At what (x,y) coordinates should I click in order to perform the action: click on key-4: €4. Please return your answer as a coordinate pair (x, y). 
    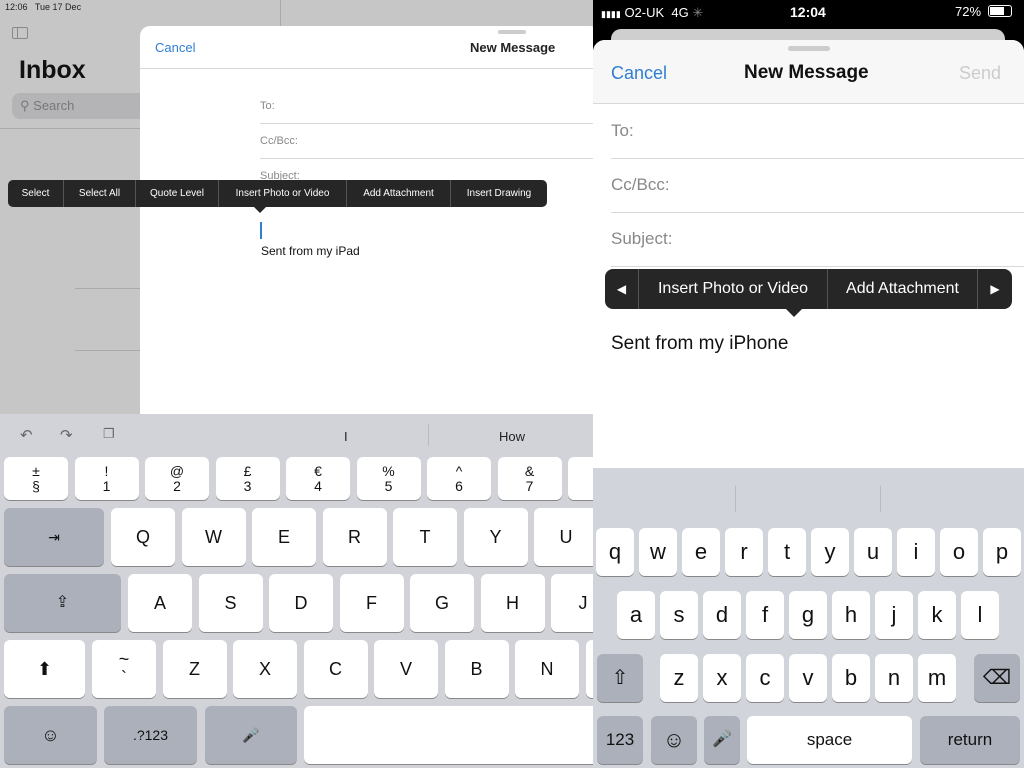
    Looking at the image, I should click on (318, 478).